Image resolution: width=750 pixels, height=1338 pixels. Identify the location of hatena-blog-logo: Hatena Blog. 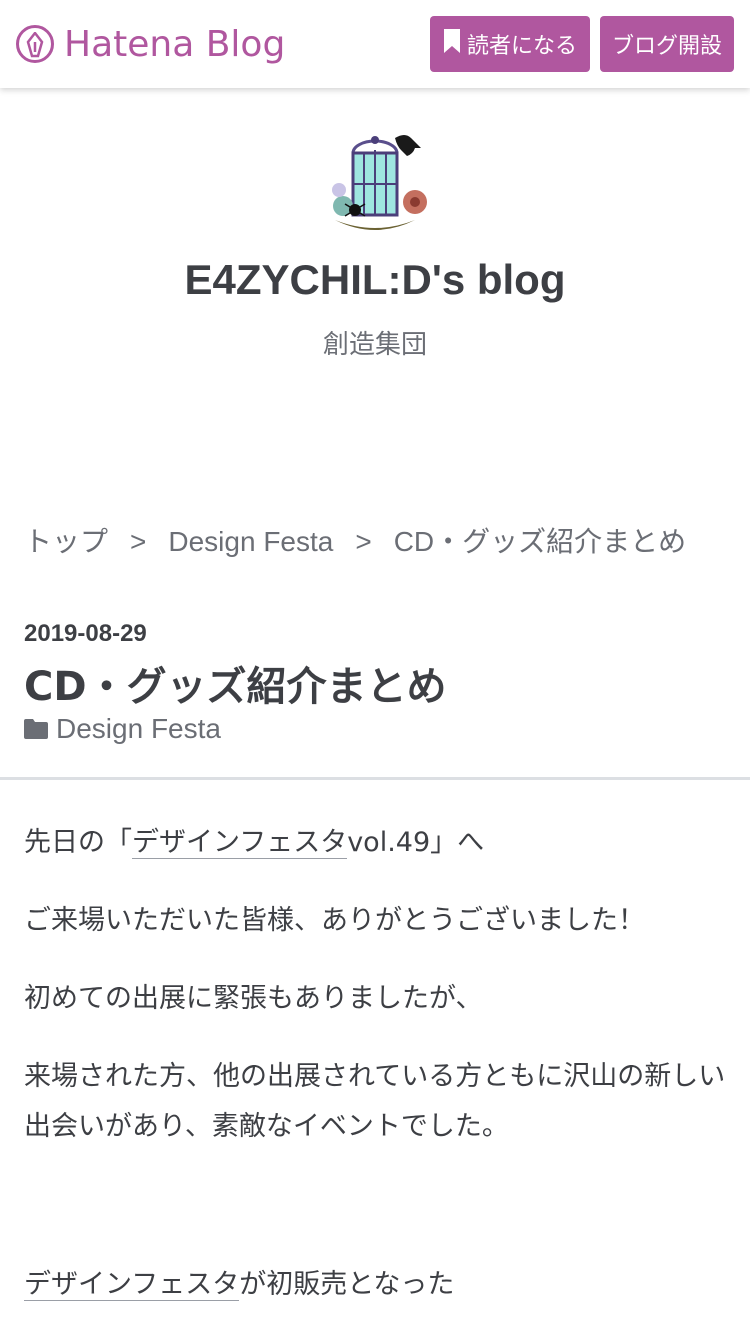
(150, 44).